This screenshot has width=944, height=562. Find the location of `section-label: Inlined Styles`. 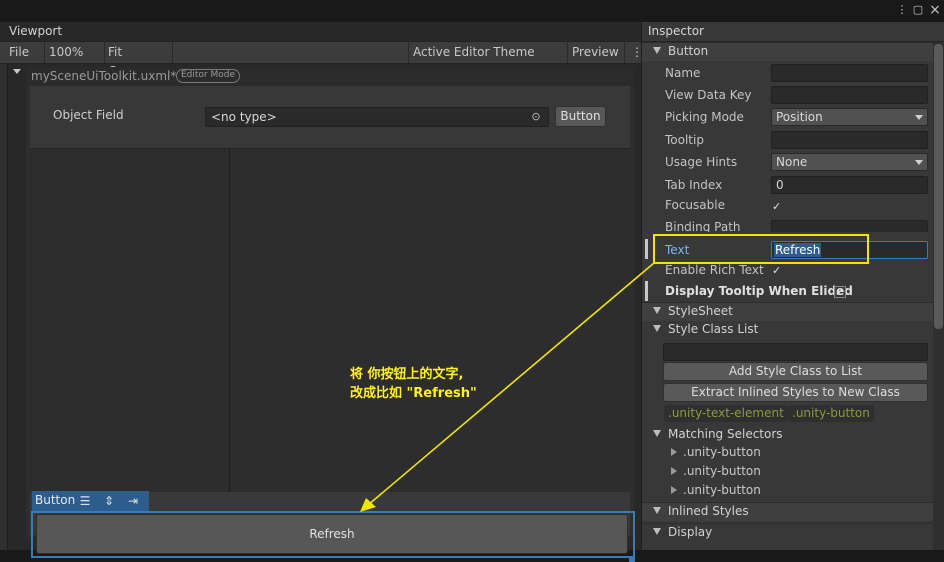

section-label: Inlined Styles is located at coordinates (708, 511).